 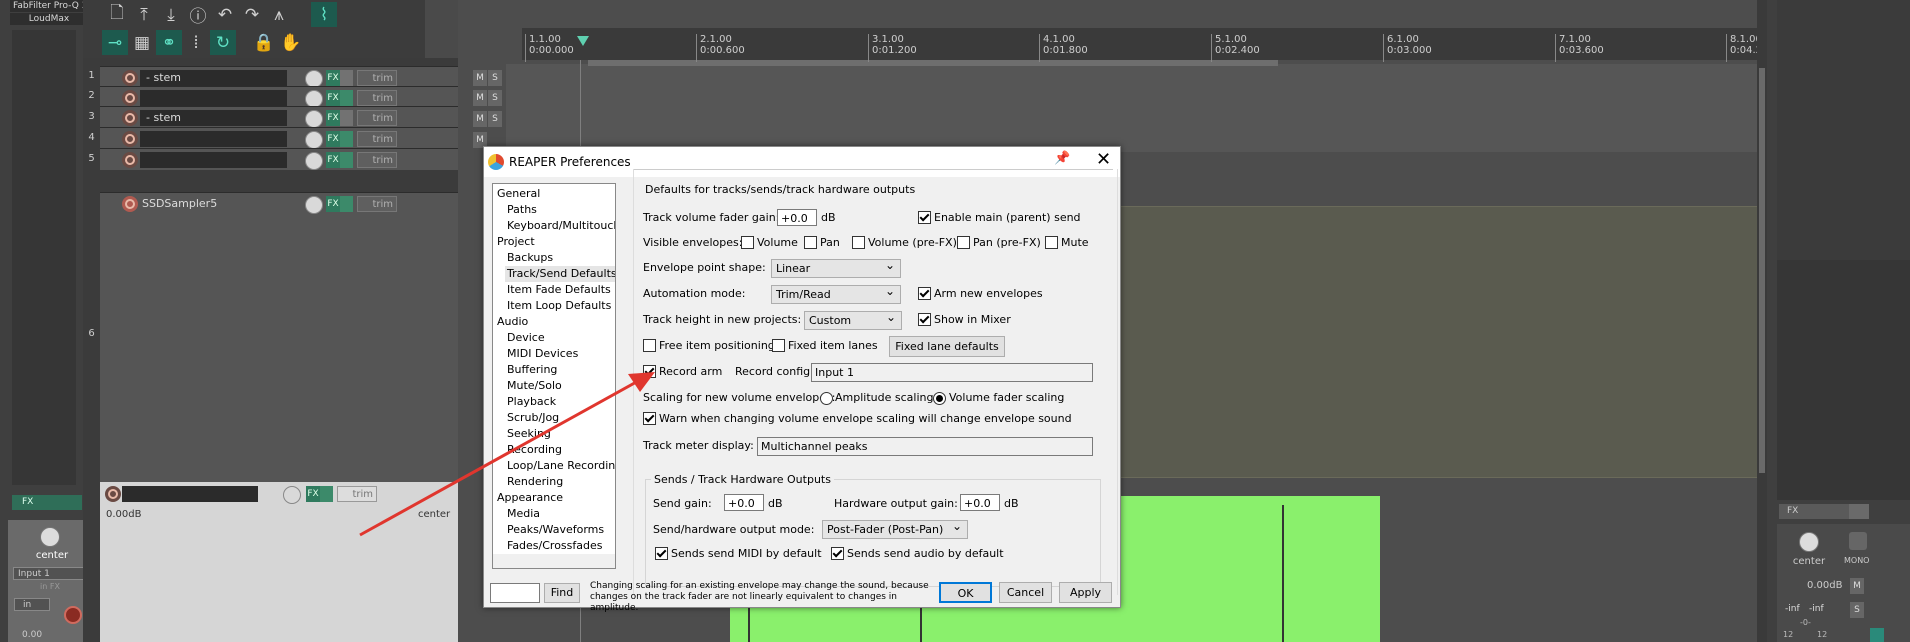 I want to click on pan-knob, so click(x=50, y=537).